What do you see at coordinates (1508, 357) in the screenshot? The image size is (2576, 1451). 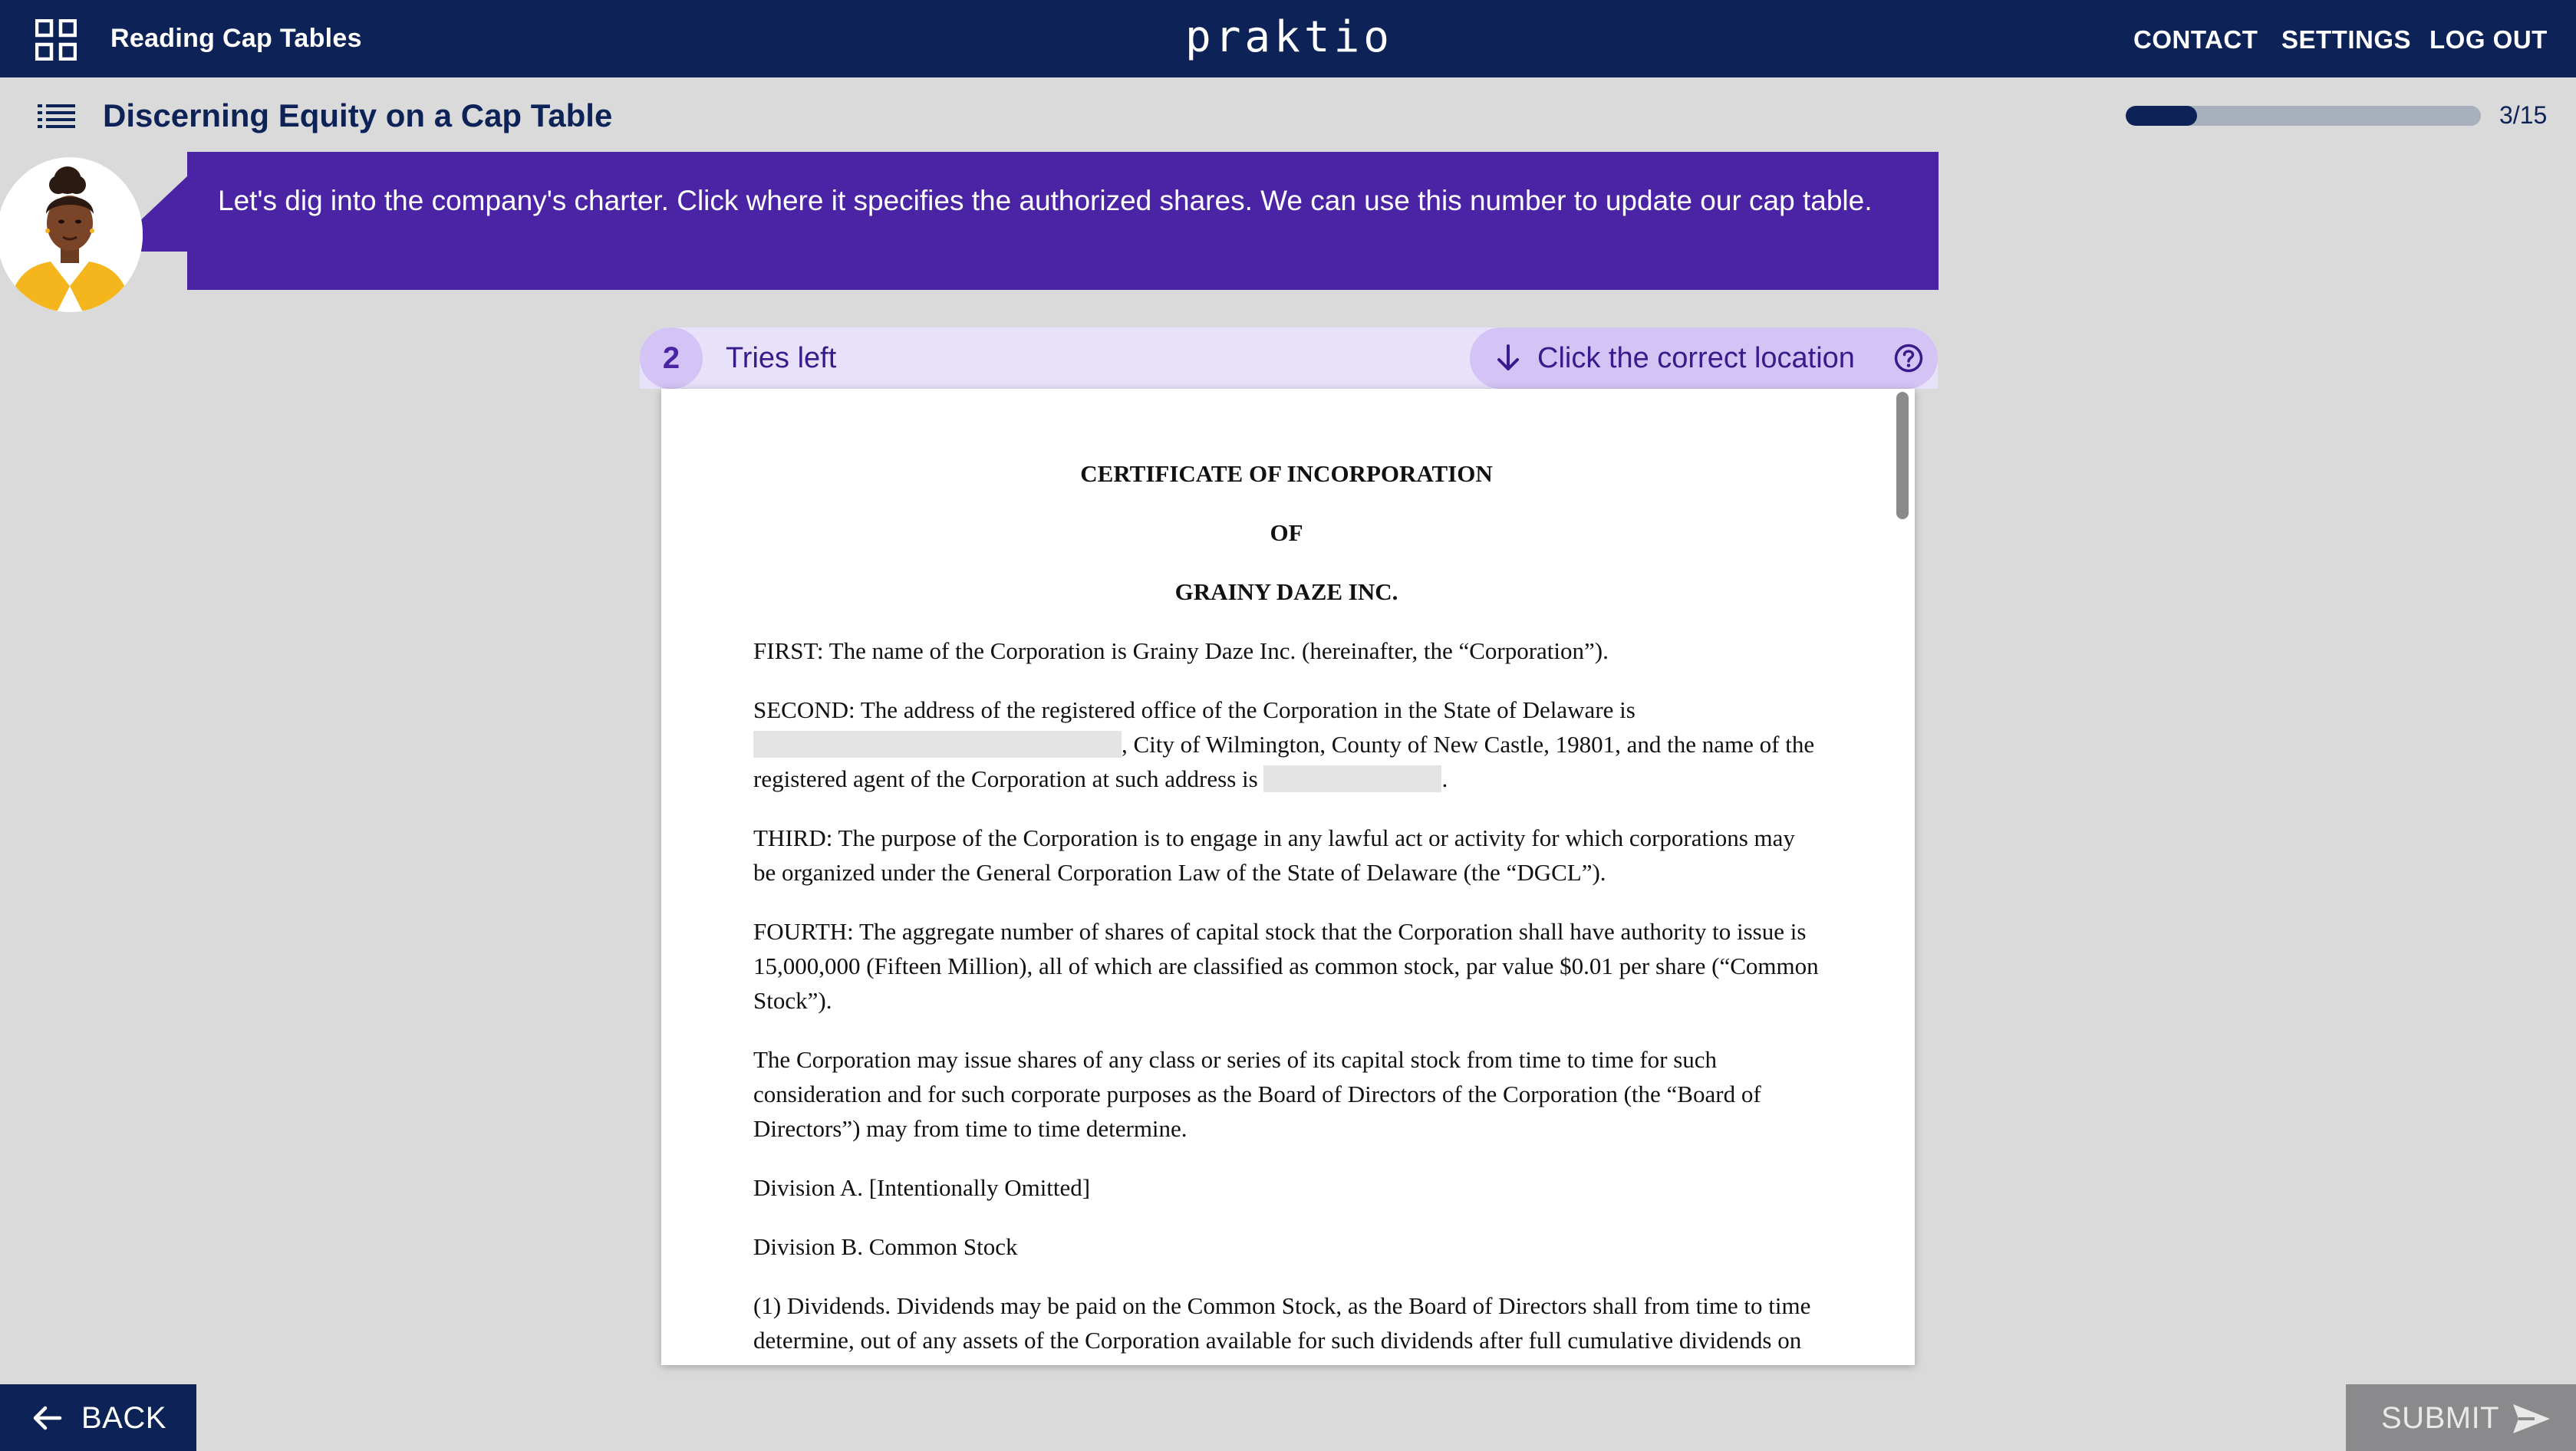 I see `arrow-down-icon` at bounding box center [1508, 357].